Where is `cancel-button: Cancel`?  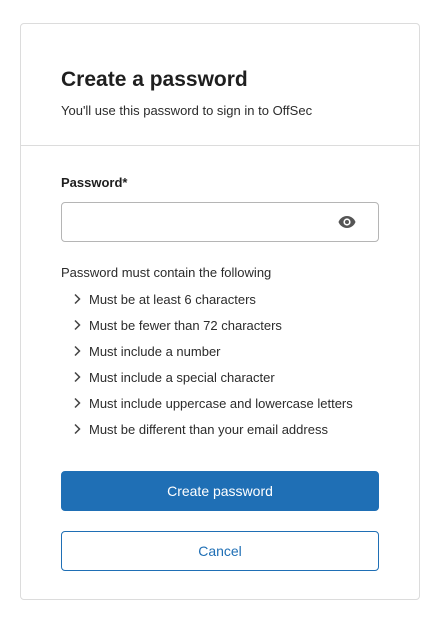
cancel-button: Cancel is located at coordinates (220, 551).